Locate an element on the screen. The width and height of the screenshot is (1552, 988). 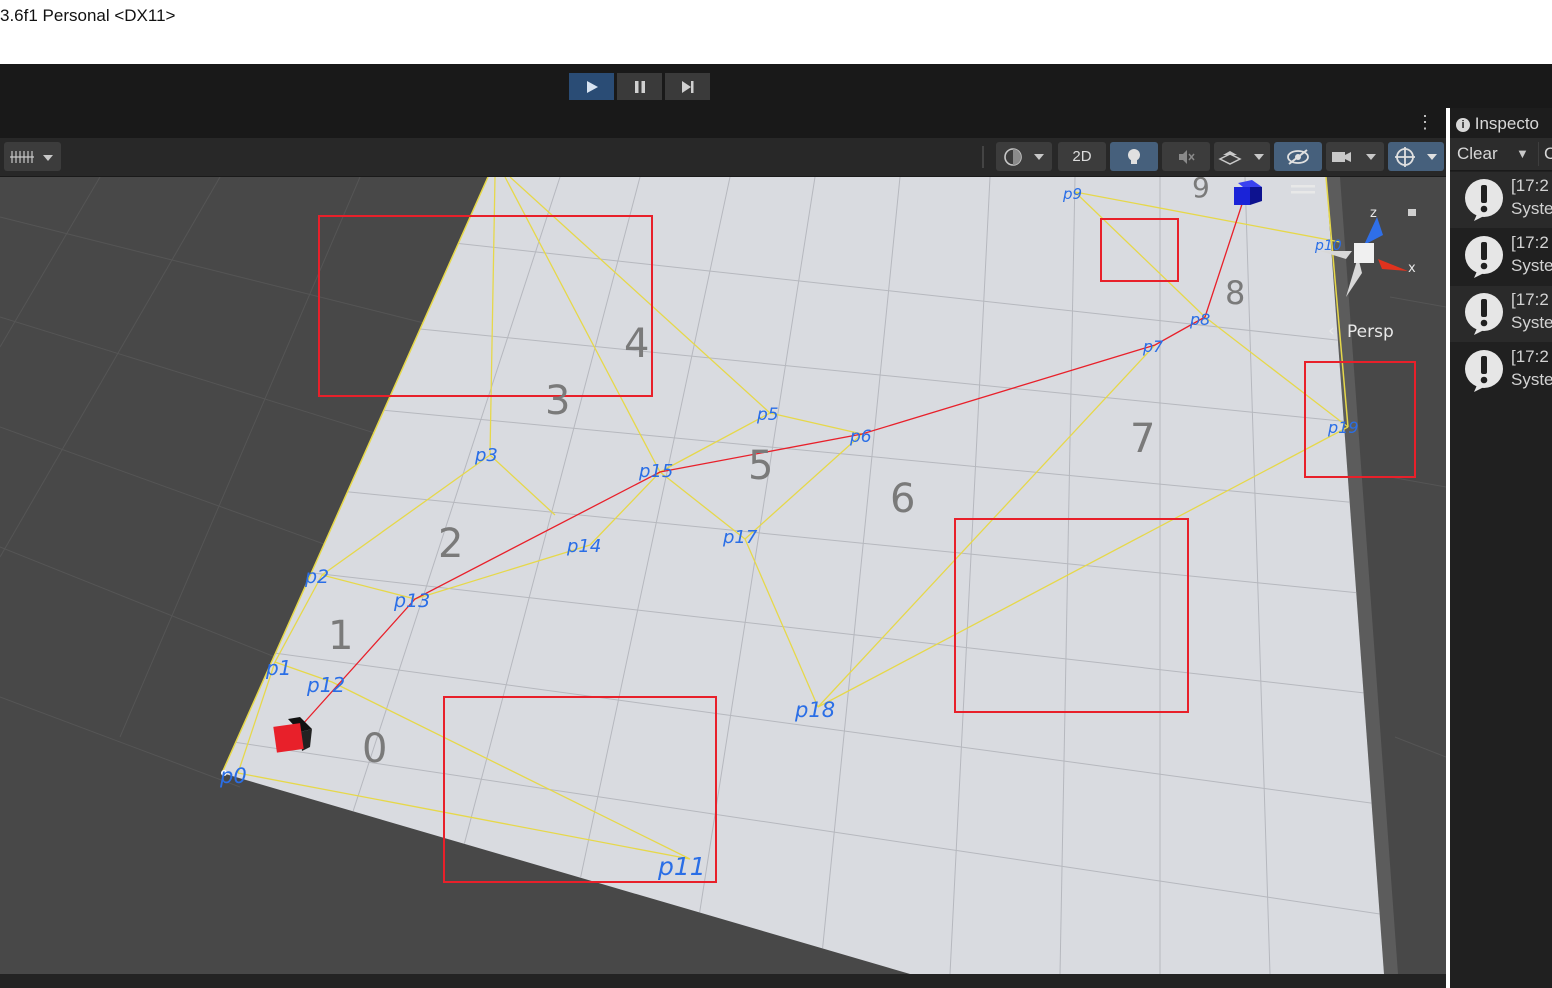
grid-icon is located at coordinates (31, 156).